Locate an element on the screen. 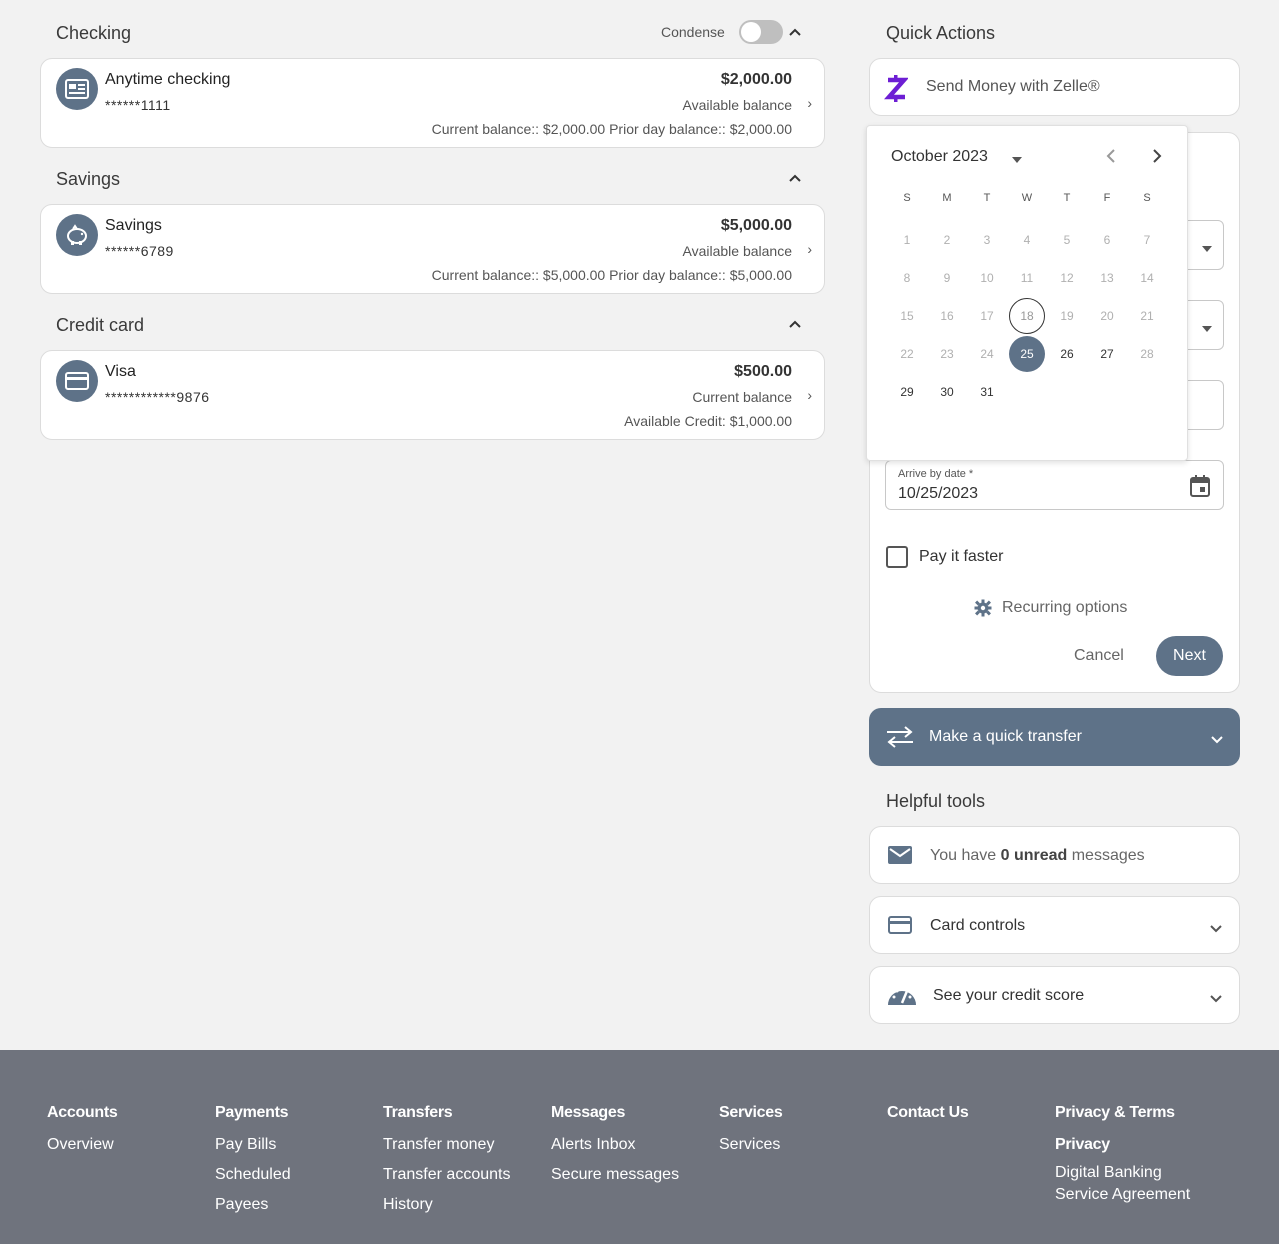 This screenshot has height=1244, width=1279. footer-link: Secure messages is located at coordinates (615, 1175).